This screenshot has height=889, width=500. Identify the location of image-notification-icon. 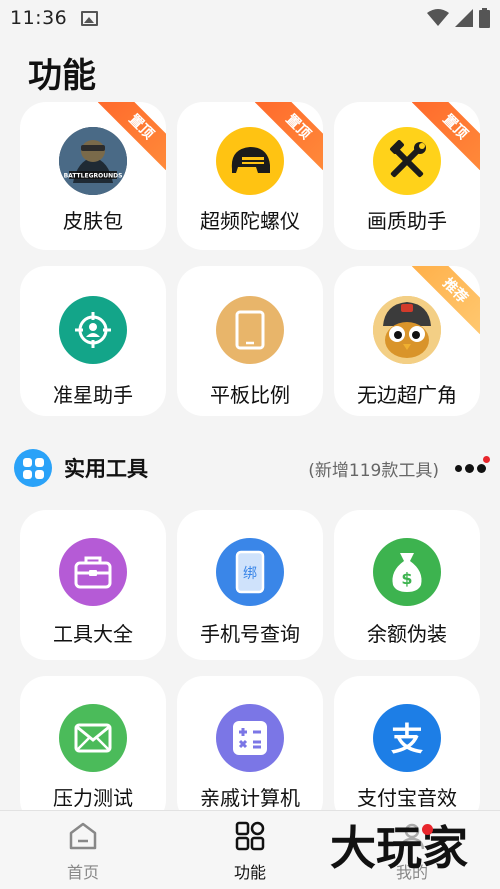
(90, 18).